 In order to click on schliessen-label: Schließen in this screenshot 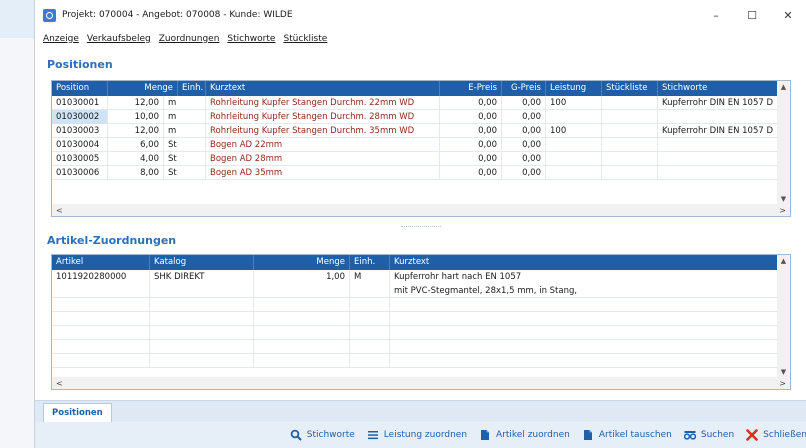, I will do `click(784, 435)`.